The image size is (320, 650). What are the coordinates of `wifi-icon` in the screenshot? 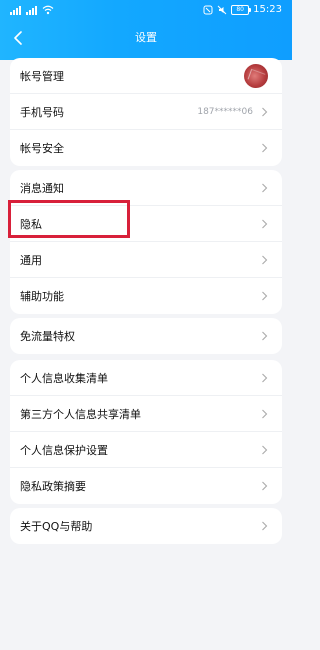 It's located at (48, 10).